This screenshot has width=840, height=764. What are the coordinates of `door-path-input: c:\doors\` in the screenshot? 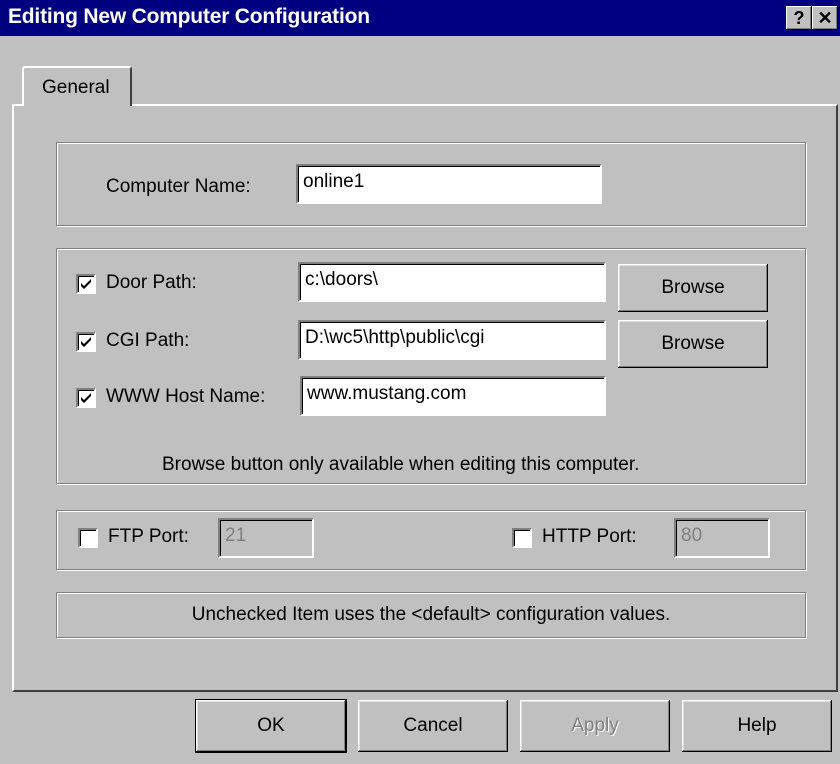 It's located at (452, 282).